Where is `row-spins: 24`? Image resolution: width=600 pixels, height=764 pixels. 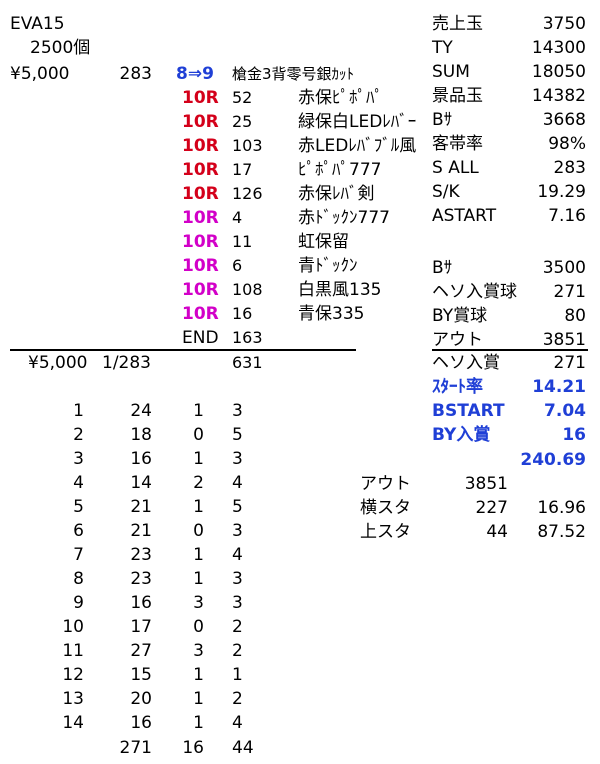 row-spins: 24 is located at coordinates (141, 411).